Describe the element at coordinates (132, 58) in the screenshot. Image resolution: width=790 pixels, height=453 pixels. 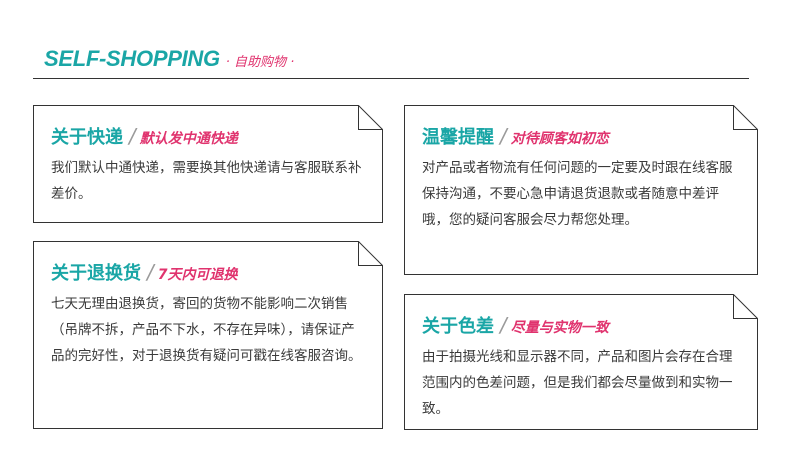
I see `brand-title: SELF-SHOPPING` at that location.